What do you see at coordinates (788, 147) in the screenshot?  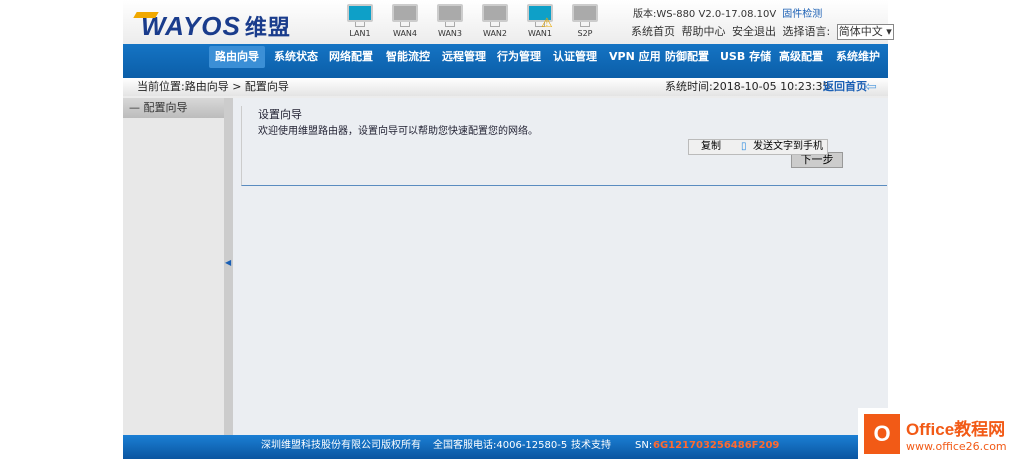 I see `send-to-phone-option: 发送文字到手机` at bounding box center [788, 147].